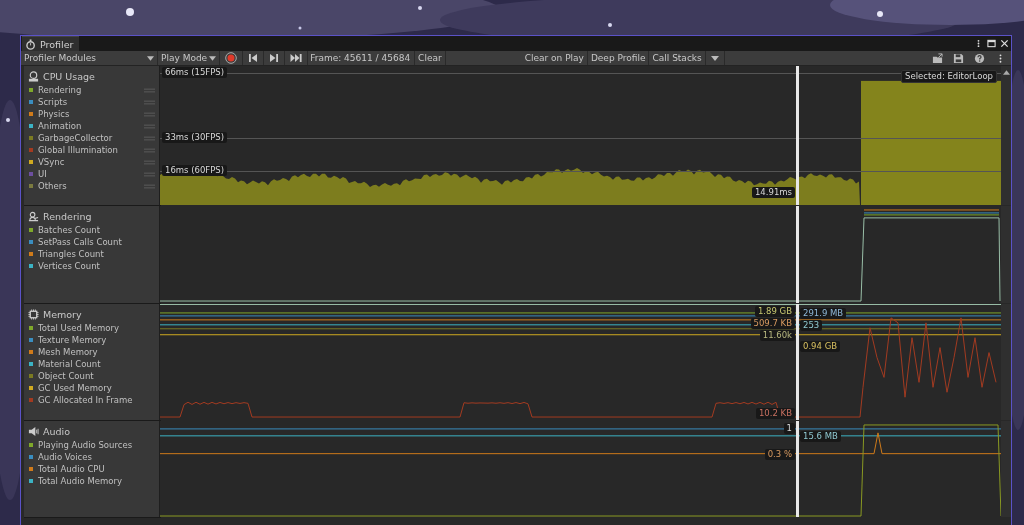 The image size is (1024, 525). I want to click on selected-label: Selected: EditorLoop, so click(949, 76).